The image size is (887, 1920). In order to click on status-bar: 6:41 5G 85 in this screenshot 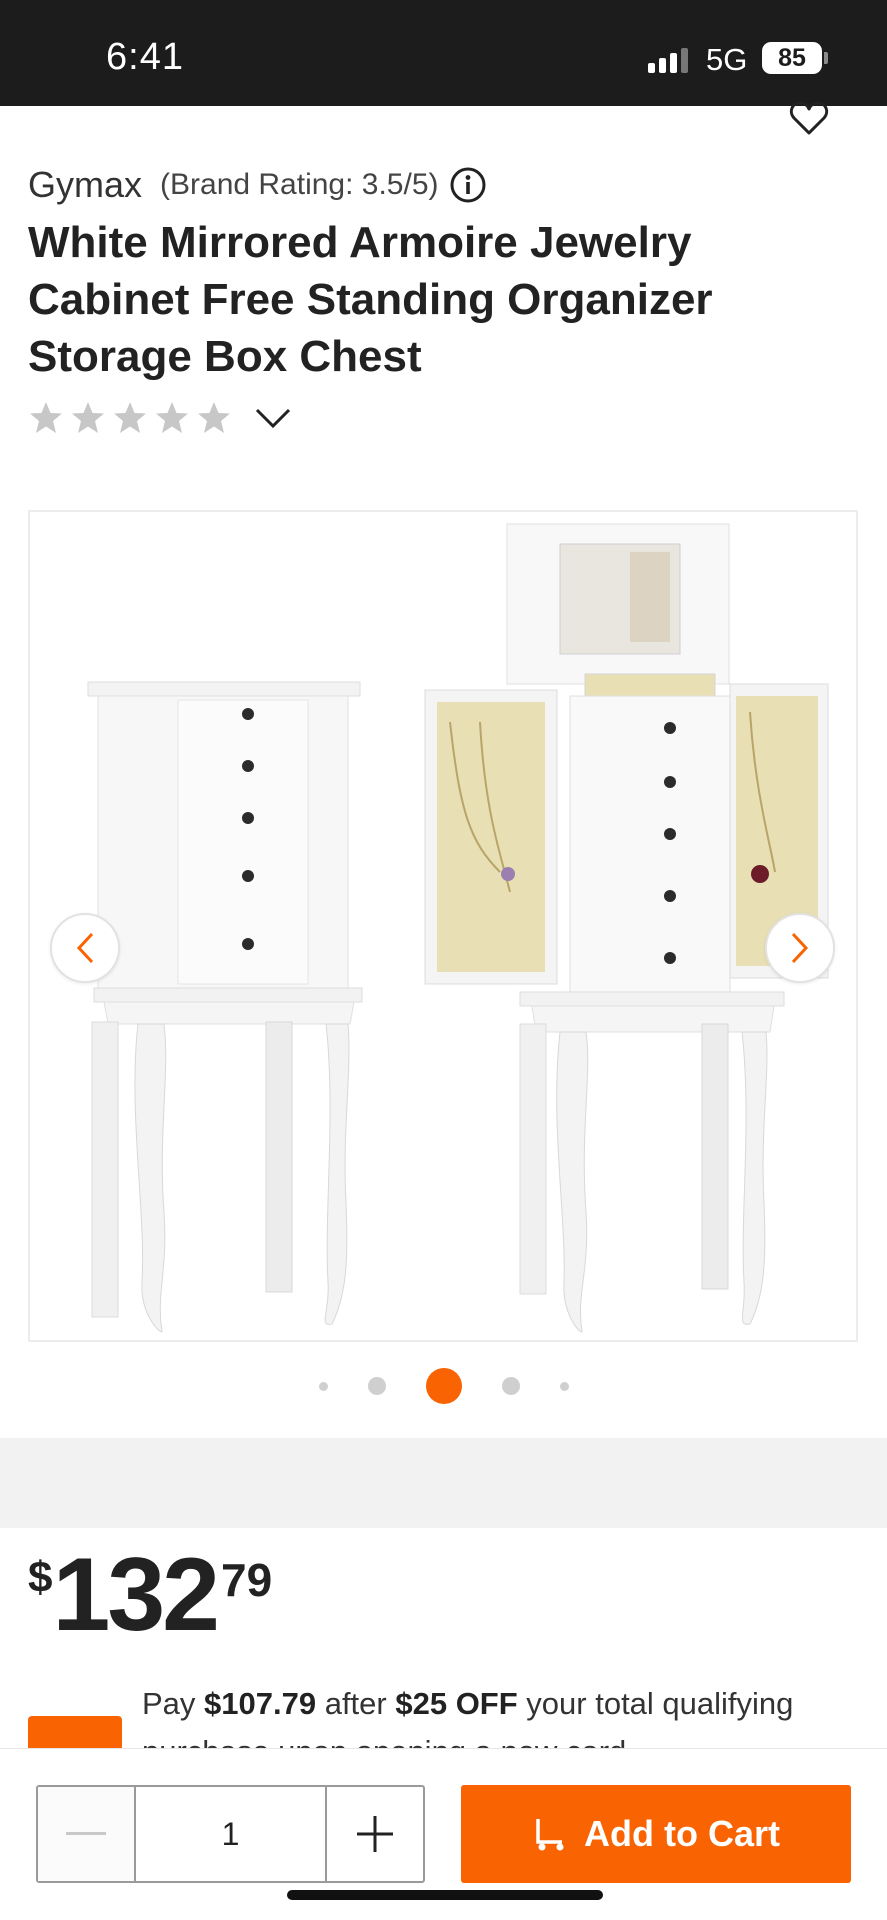, I will do `click(443, 53)`.